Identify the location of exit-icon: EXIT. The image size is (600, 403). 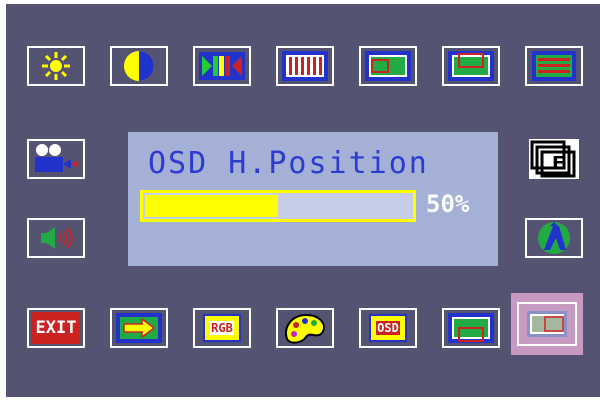
(56, 328).